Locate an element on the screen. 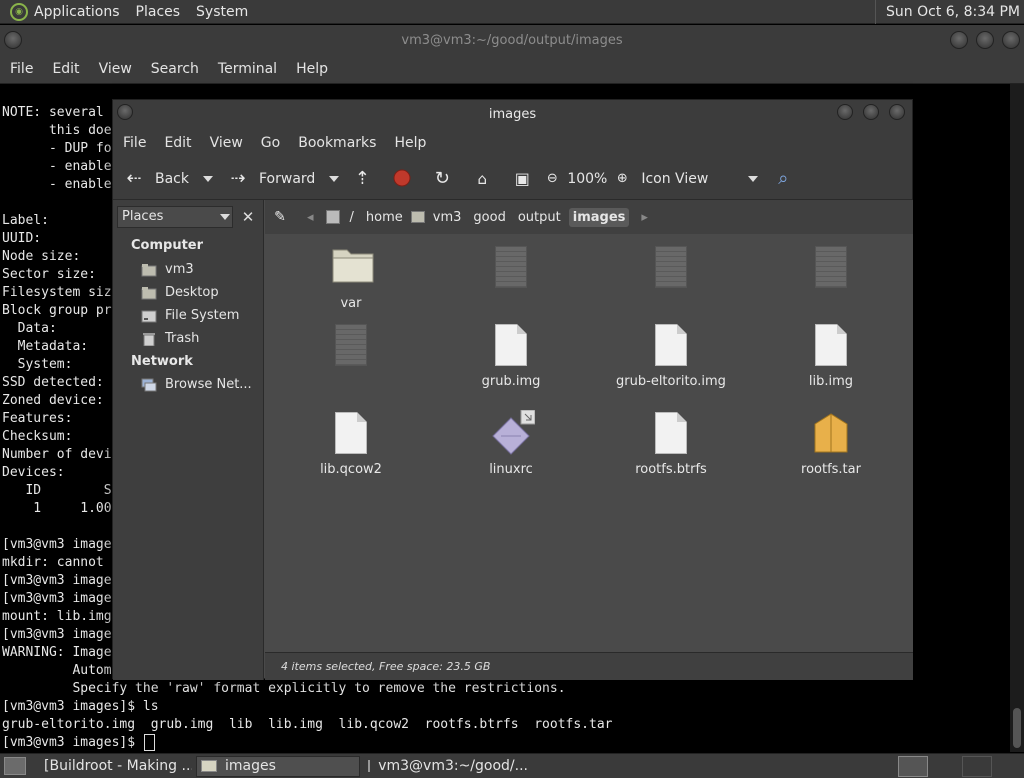 The width and height of the screenshot is (1024, 778). fm-menu-bookmarks: Bookmarks is located at coordinates (337, 143).